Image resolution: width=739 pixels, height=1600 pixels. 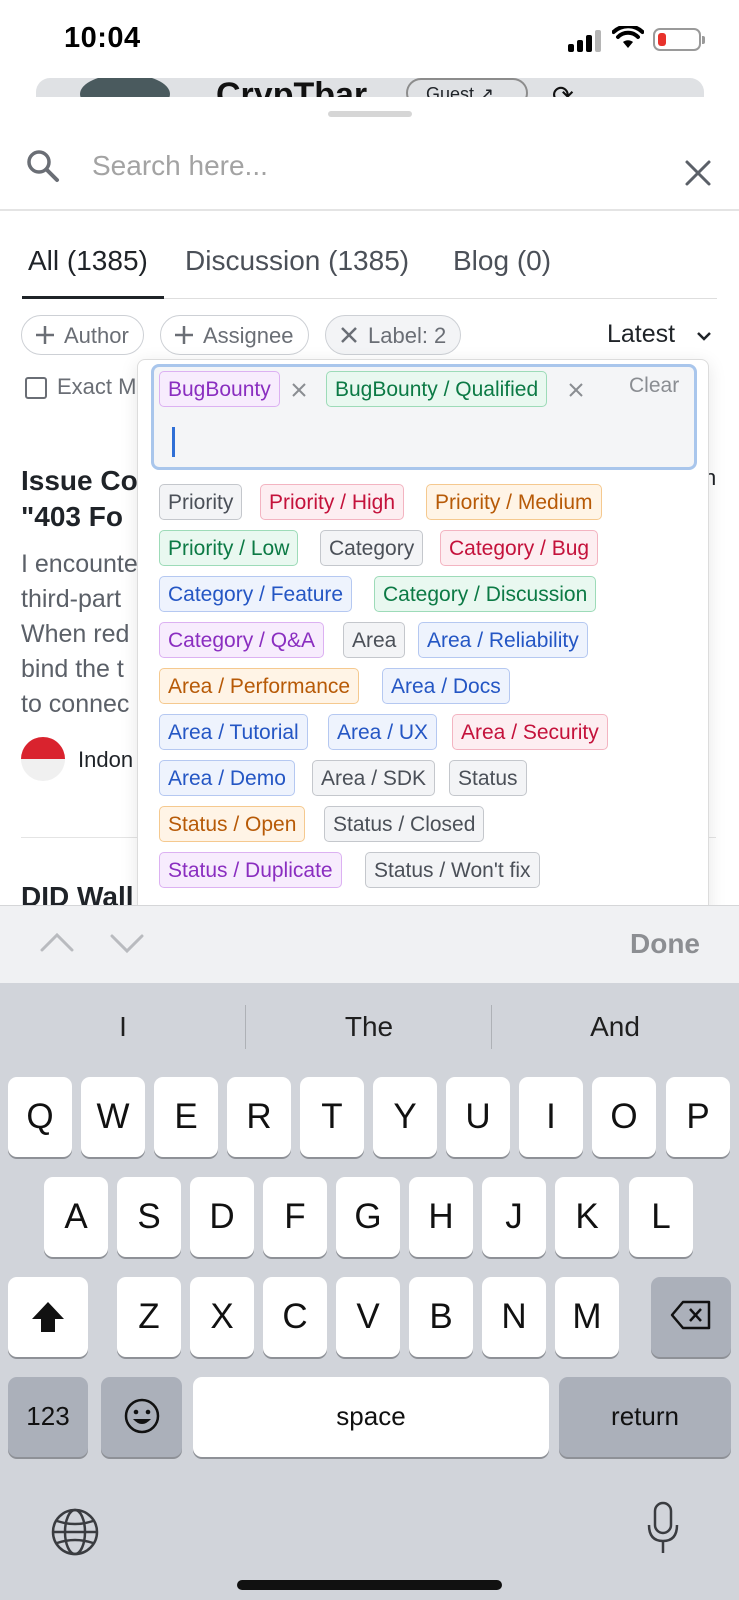 I want to click on label-filter-chip: Label: 2, so click(x=393, y=335).